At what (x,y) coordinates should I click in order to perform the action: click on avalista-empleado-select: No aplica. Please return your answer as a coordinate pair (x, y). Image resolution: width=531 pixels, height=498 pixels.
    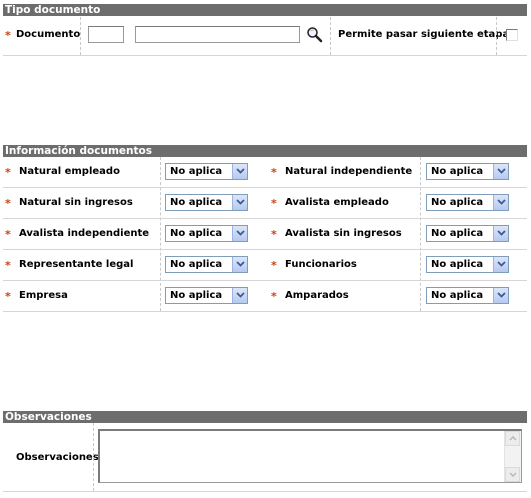
    Looking at the image, I should click on (467, 202).